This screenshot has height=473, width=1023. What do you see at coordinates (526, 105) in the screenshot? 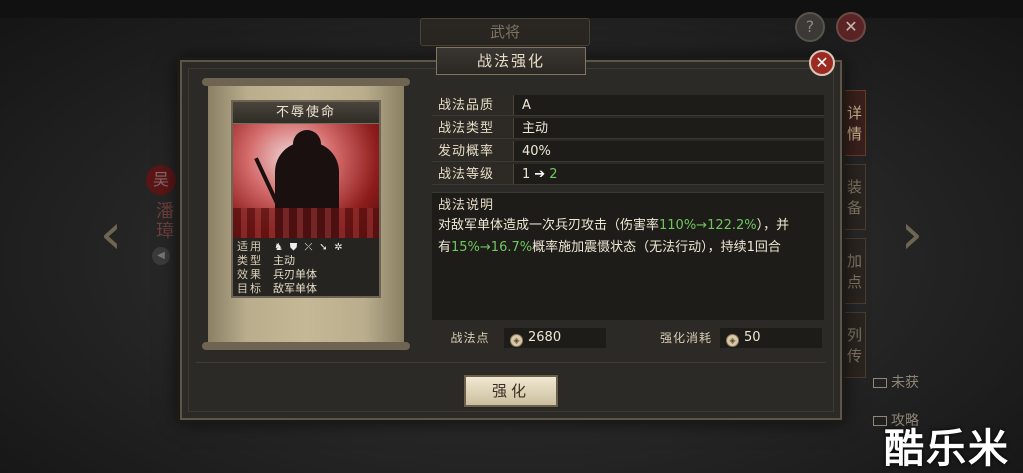
I see `info-value: A` at bounding box center [526, 105].